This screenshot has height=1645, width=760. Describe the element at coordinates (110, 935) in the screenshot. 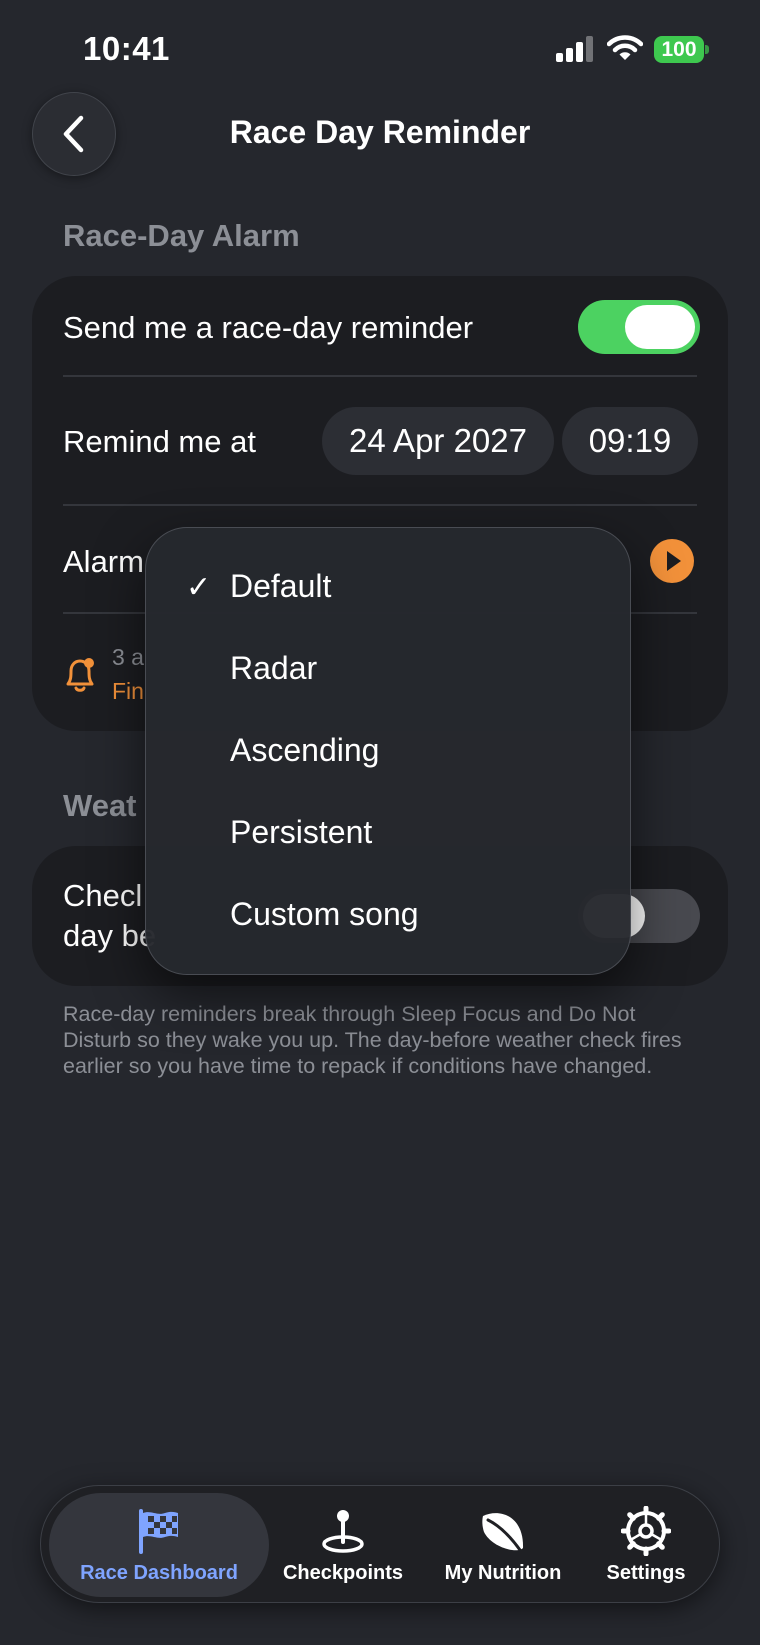

I see `weather-check-label-line2: day be` at that location.